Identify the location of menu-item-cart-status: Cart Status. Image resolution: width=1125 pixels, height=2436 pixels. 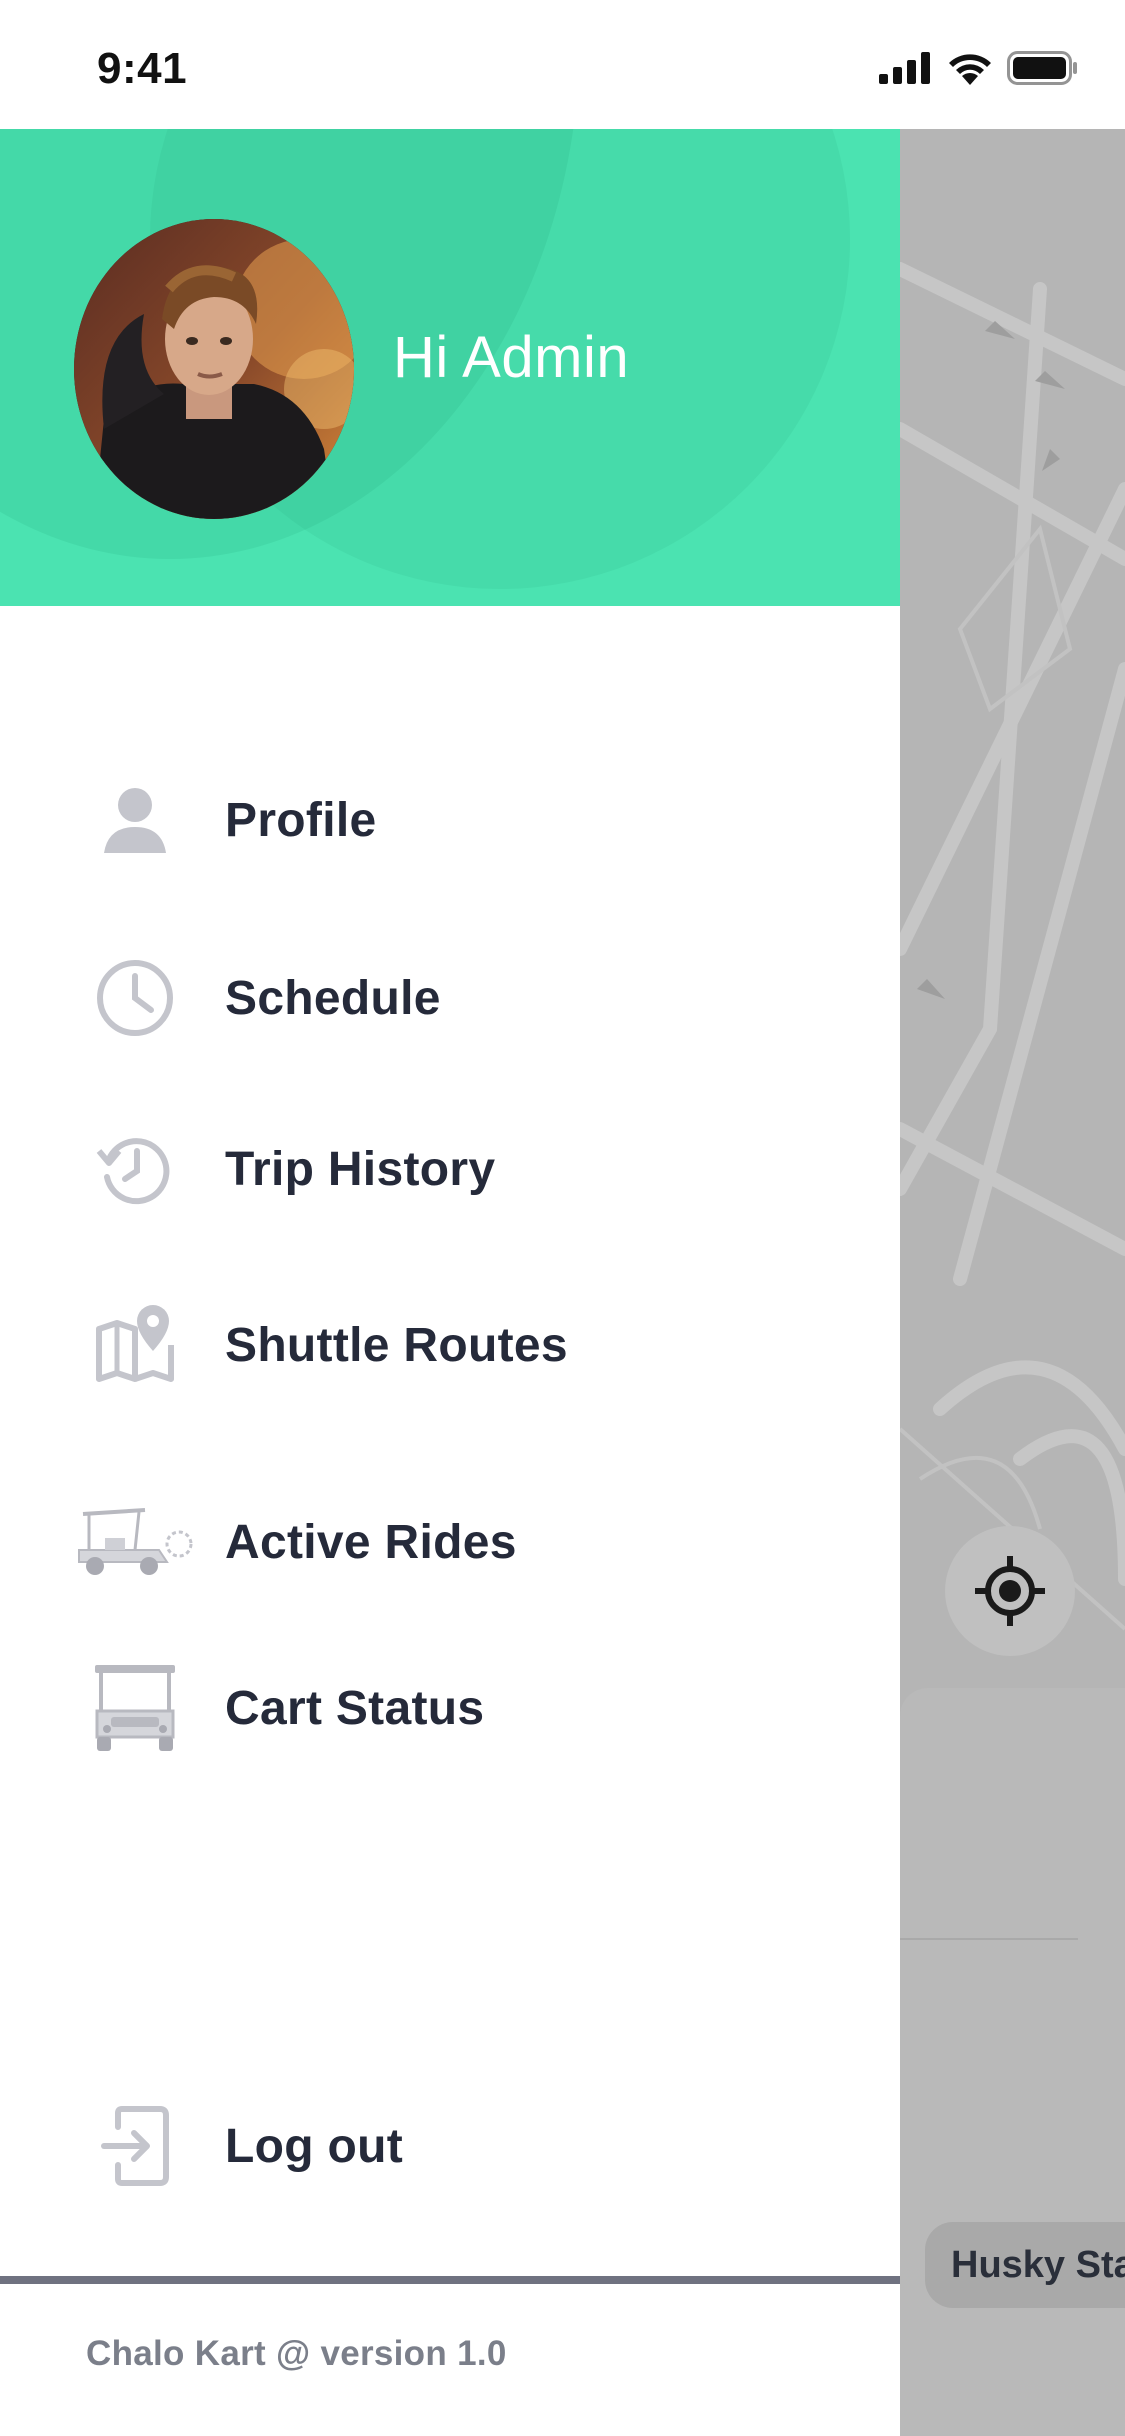
(450, 1708).